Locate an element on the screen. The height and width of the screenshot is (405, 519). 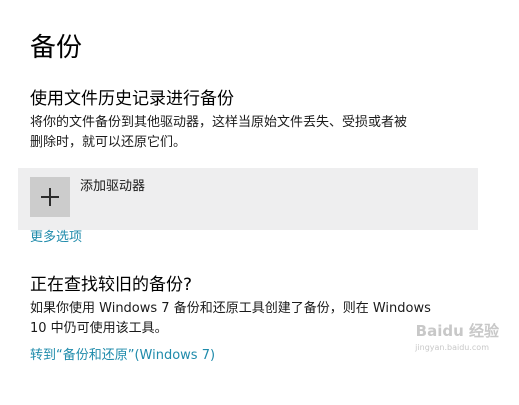
more-options-link: 更多选项 is located at coordinates (56, 238).